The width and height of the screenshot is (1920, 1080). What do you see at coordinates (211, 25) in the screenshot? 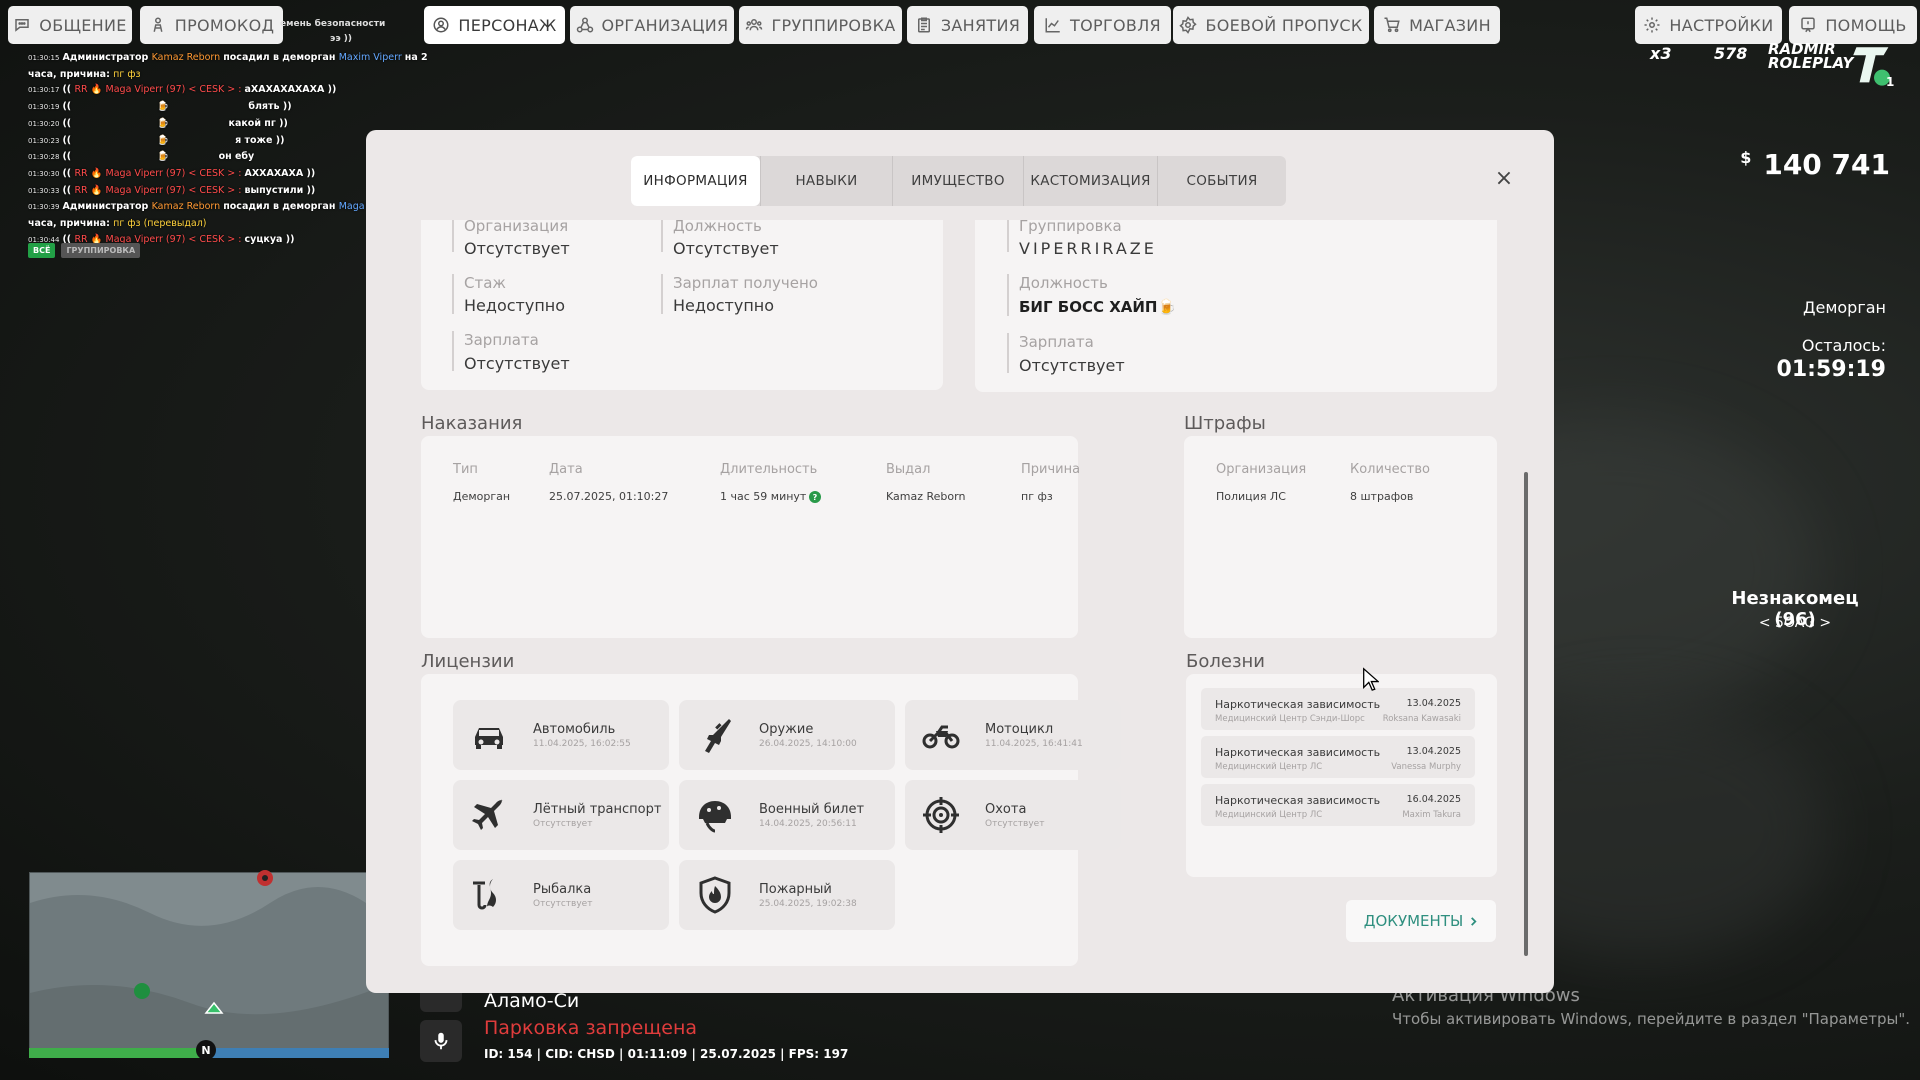
I see `nav-promo-button: ПРОМОКОД` at bounding box center [211, 25].